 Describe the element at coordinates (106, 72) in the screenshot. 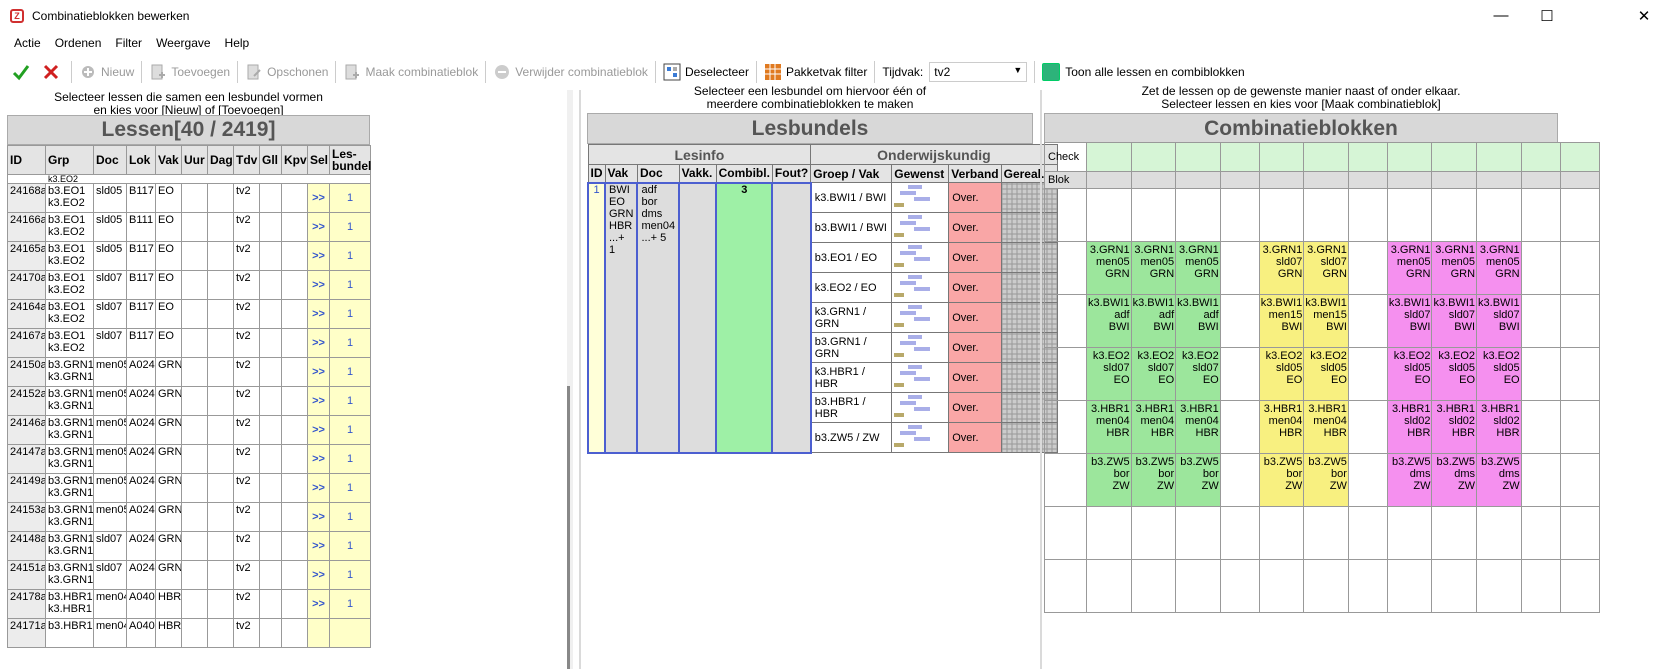

I see `nieuw-button: Nieuw` at that location.